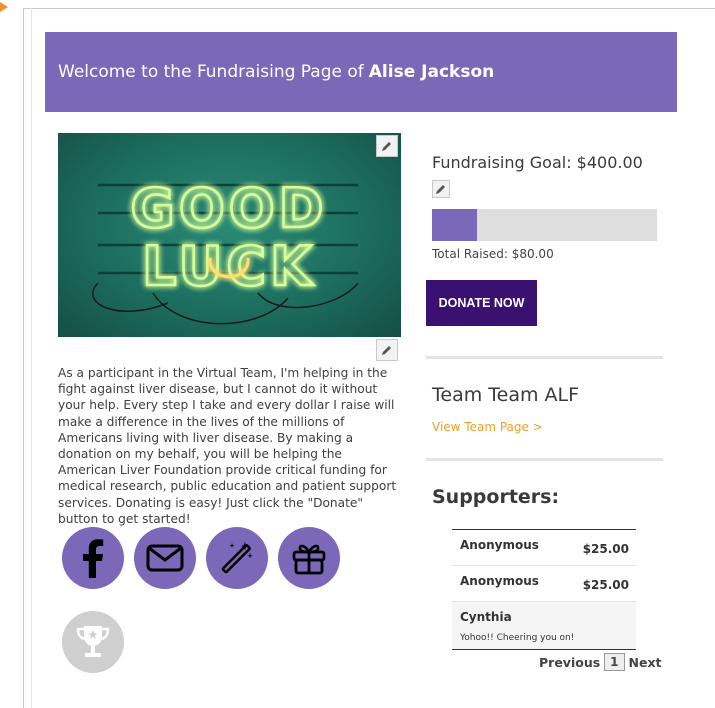  I want to click on total-raised: Total Raised: $80.00, so click(493, 254).